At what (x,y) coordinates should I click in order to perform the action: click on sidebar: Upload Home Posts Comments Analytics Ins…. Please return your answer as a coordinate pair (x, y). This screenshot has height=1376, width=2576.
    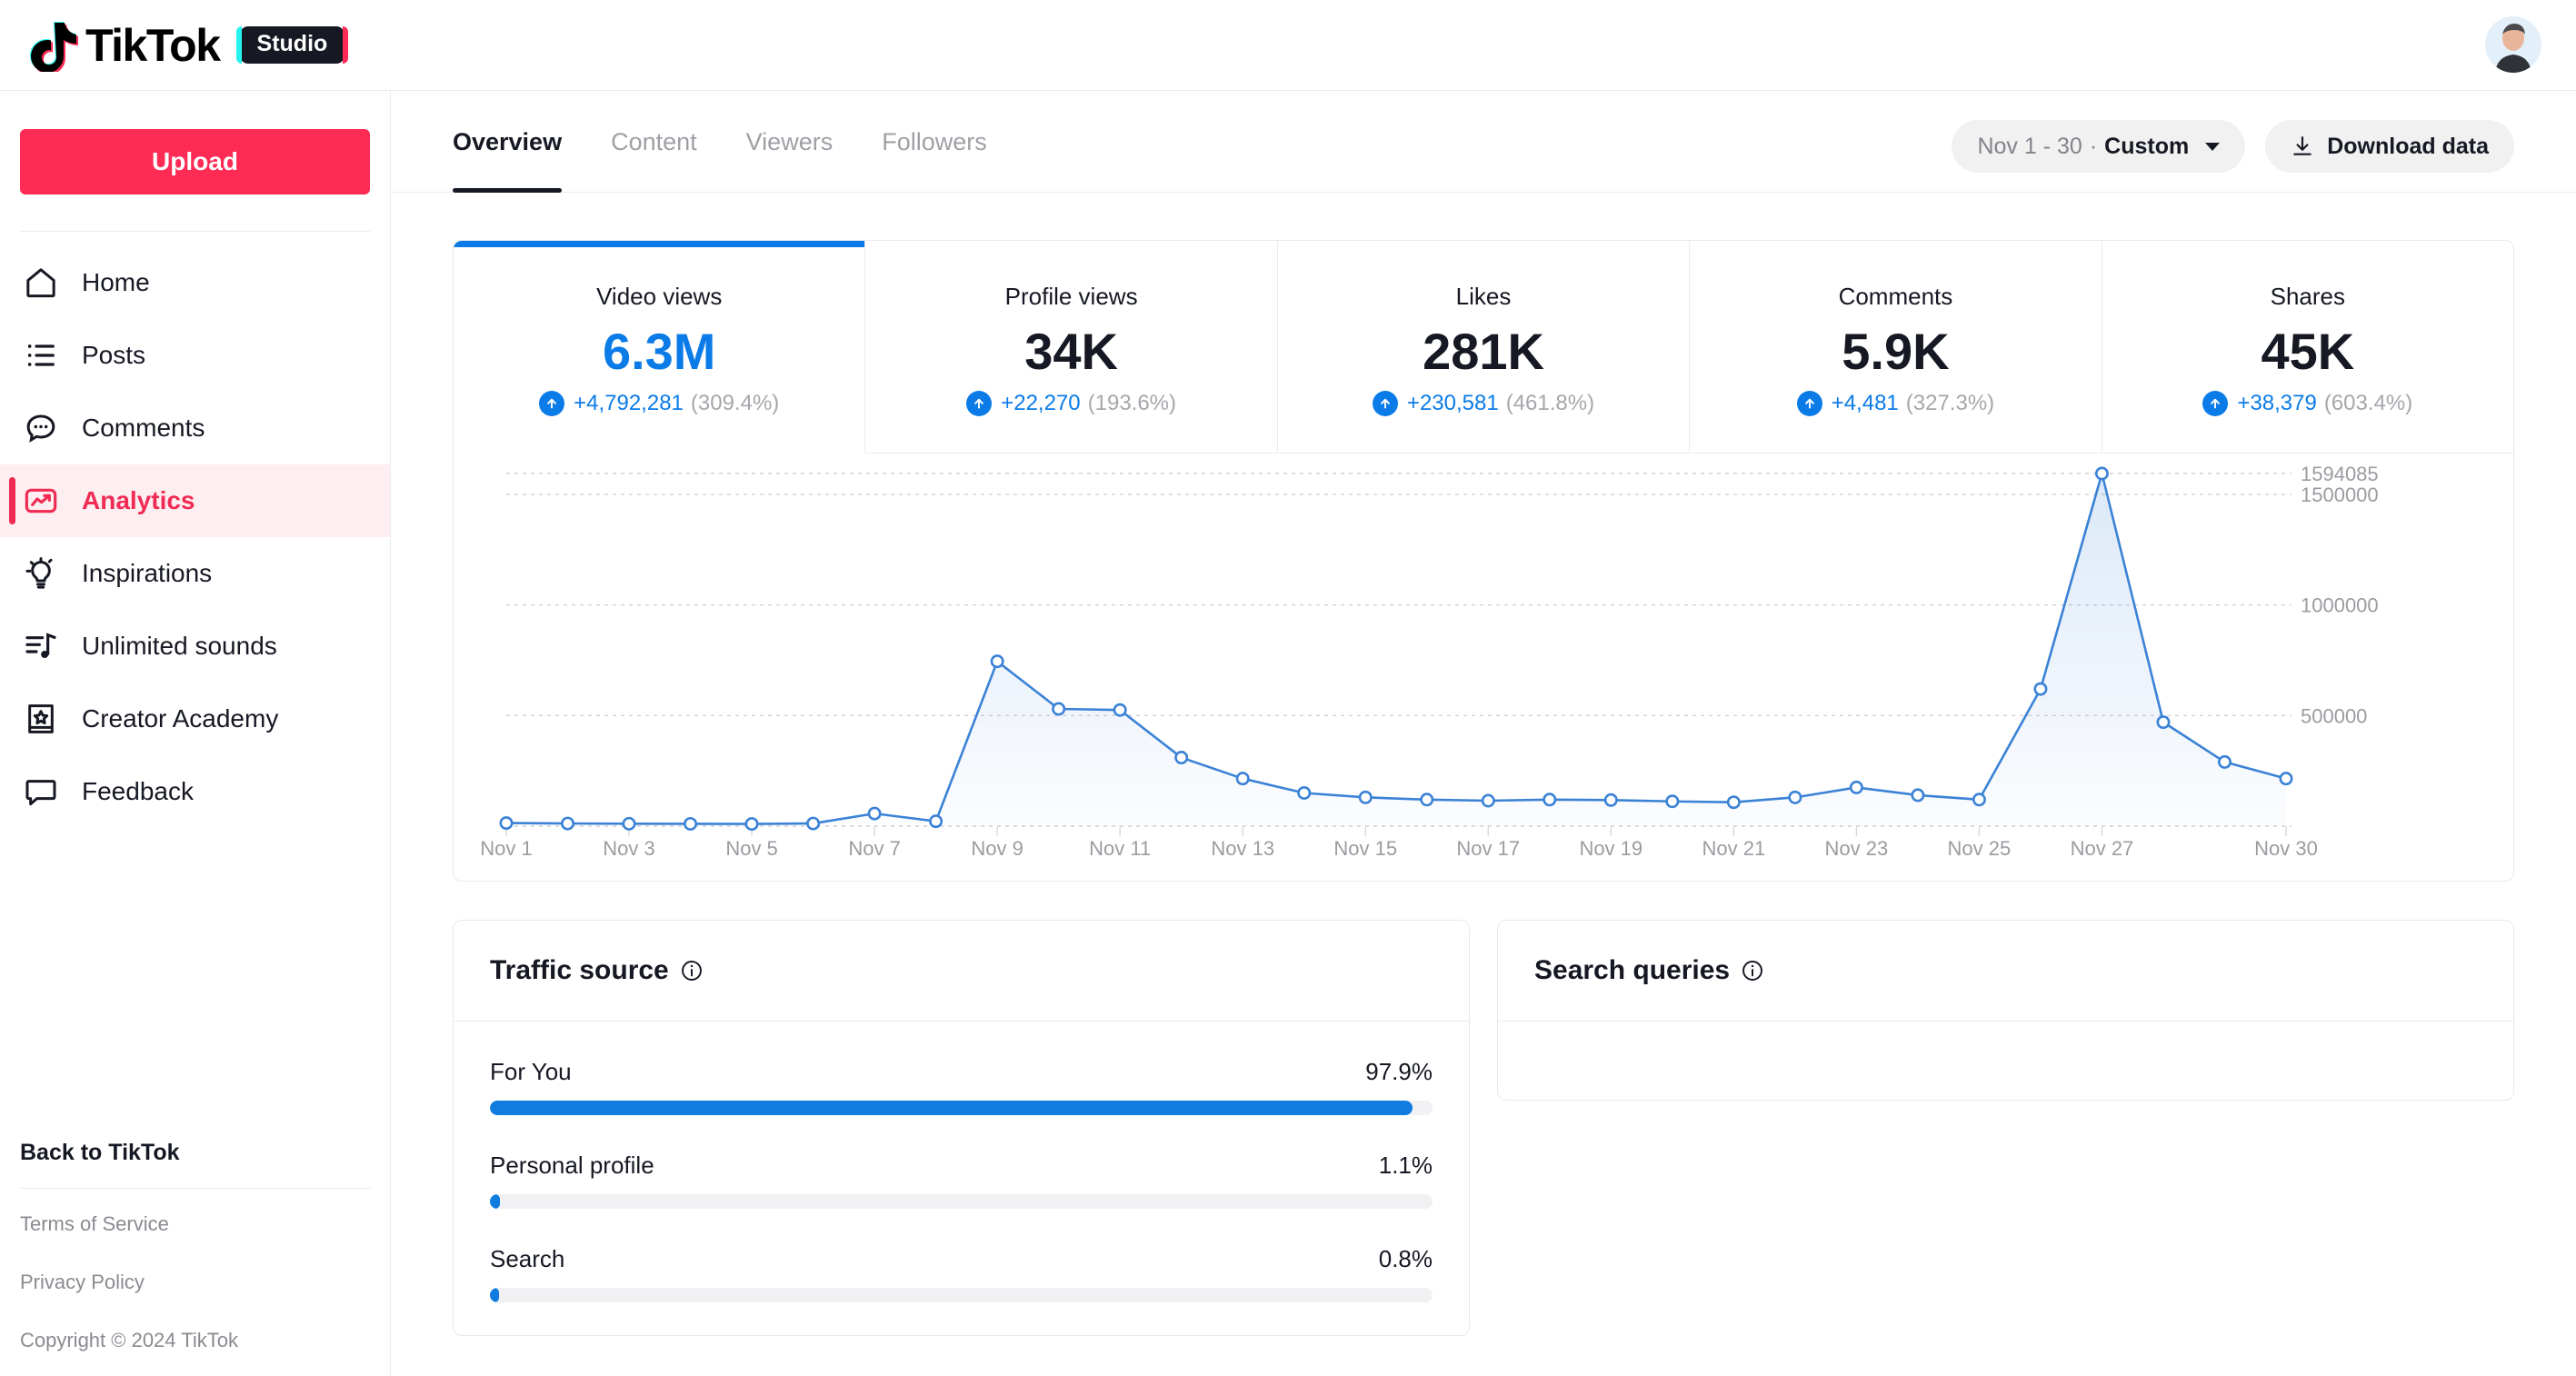
    Looking at the image, I should click on (195, 733).